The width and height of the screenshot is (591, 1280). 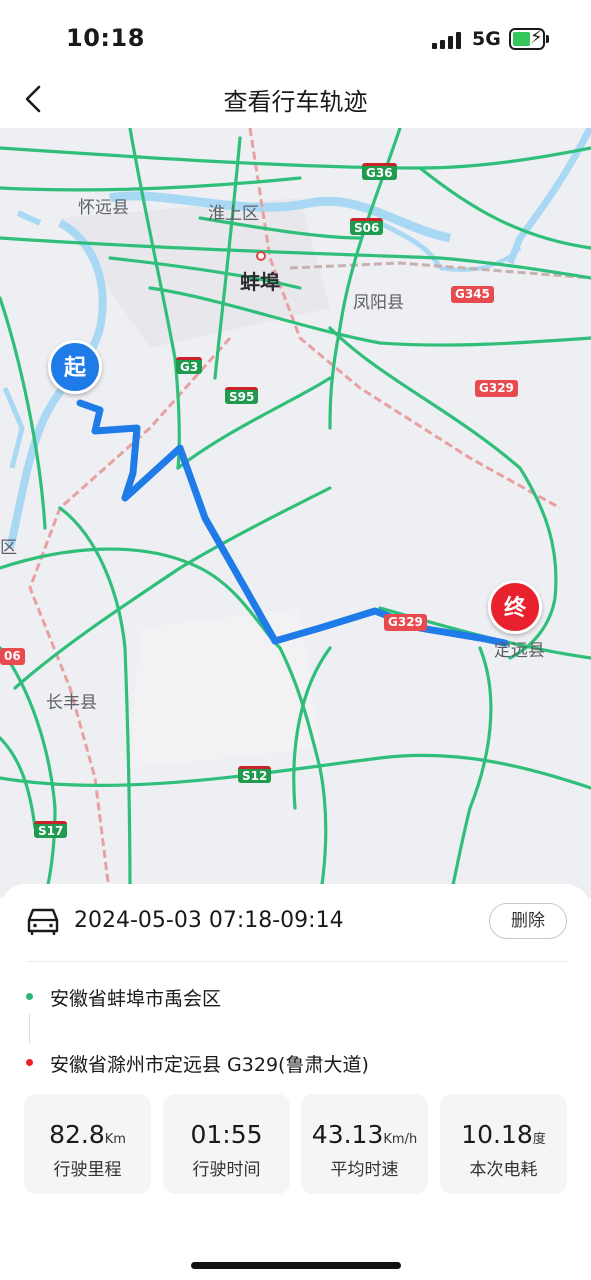 What do you see at coordinates (296, 1265) in the screenshot?
I see `home-indicator` at bounding box center [296, 1265].